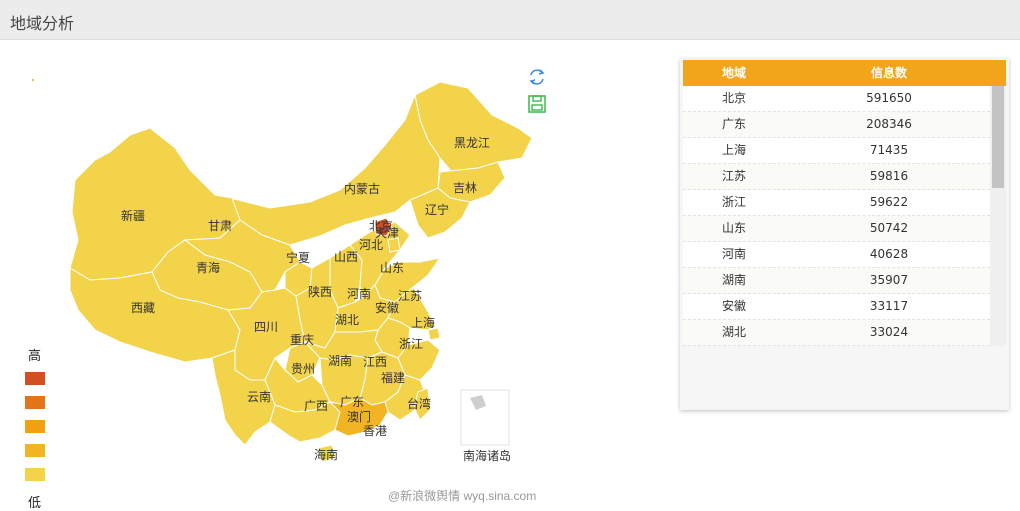  Describe the element at coordinates (836, 307) in the screenshot. I see `table-row: 安徽 33117` at that location.